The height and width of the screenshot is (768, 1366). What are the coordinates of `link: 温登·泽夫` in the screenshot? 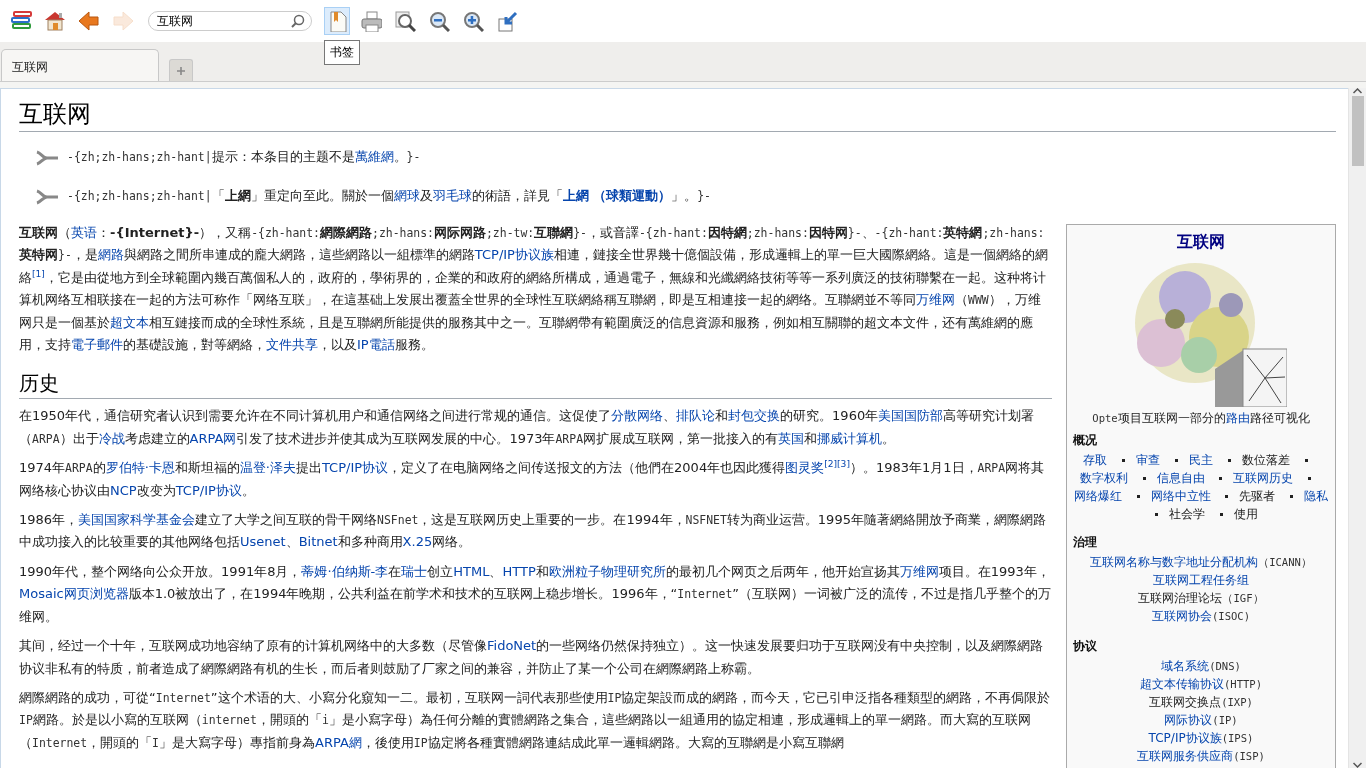 It's located at (267, 468).